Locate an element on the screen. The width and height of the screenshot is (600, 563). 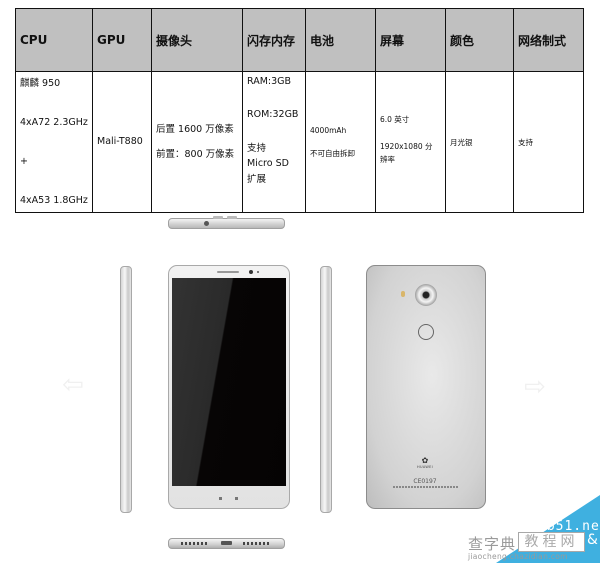
phone-bottom-edge is located at coordinates (226, 543).